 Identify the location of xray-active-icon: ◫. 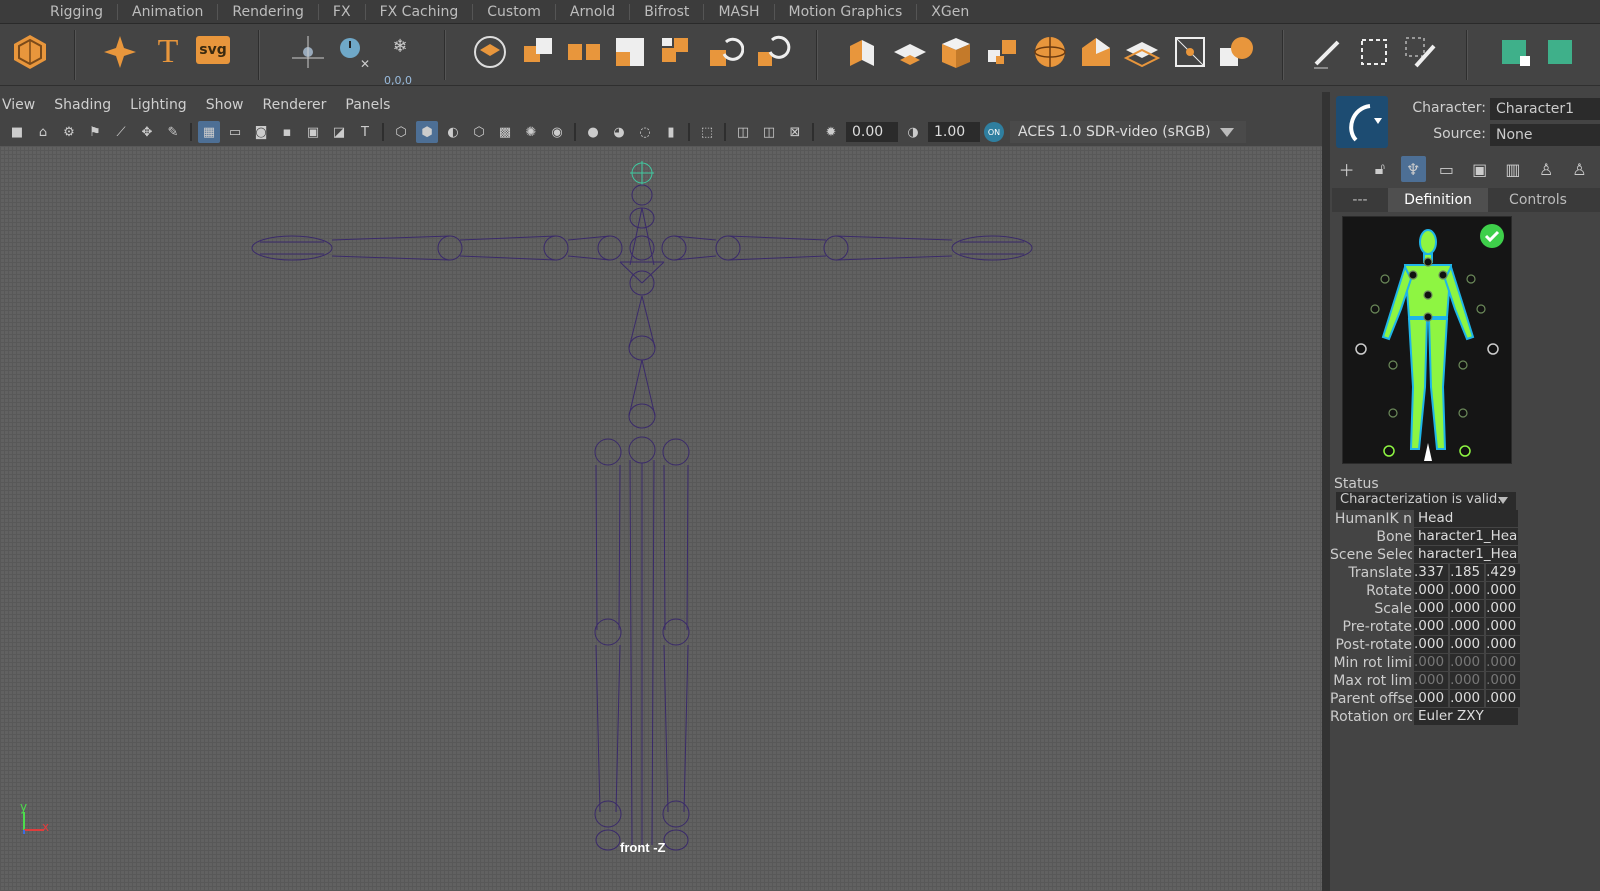
(769, 132).